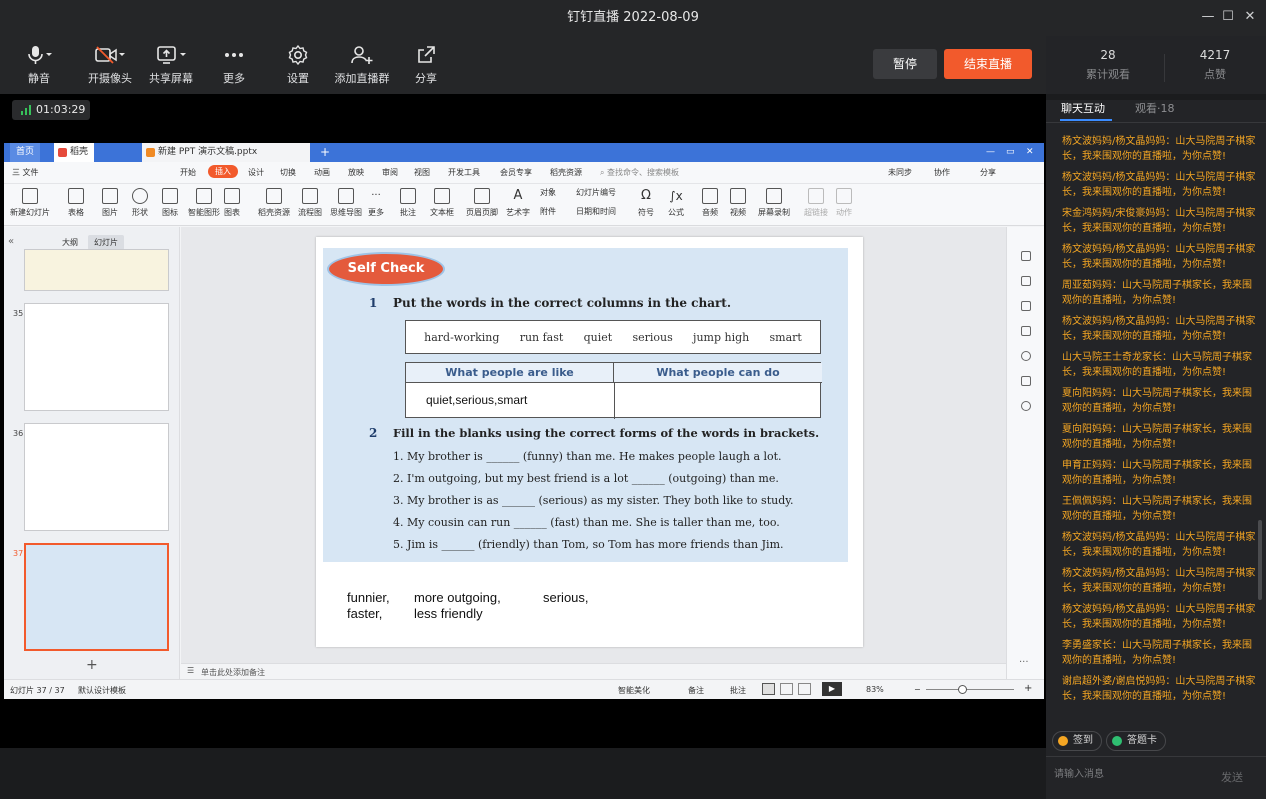 This screenshot has height=799, width=1266. Describe the element at coordinates (234, 65) in the screenshot. I see `more-button: 更多` at that location.